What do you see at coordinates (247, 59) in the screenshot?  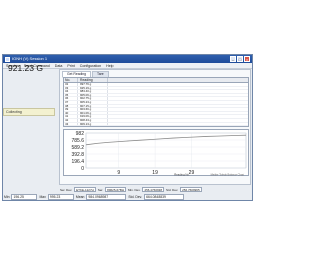 I see `close-icon: ×` at bounding box center [247, 59].